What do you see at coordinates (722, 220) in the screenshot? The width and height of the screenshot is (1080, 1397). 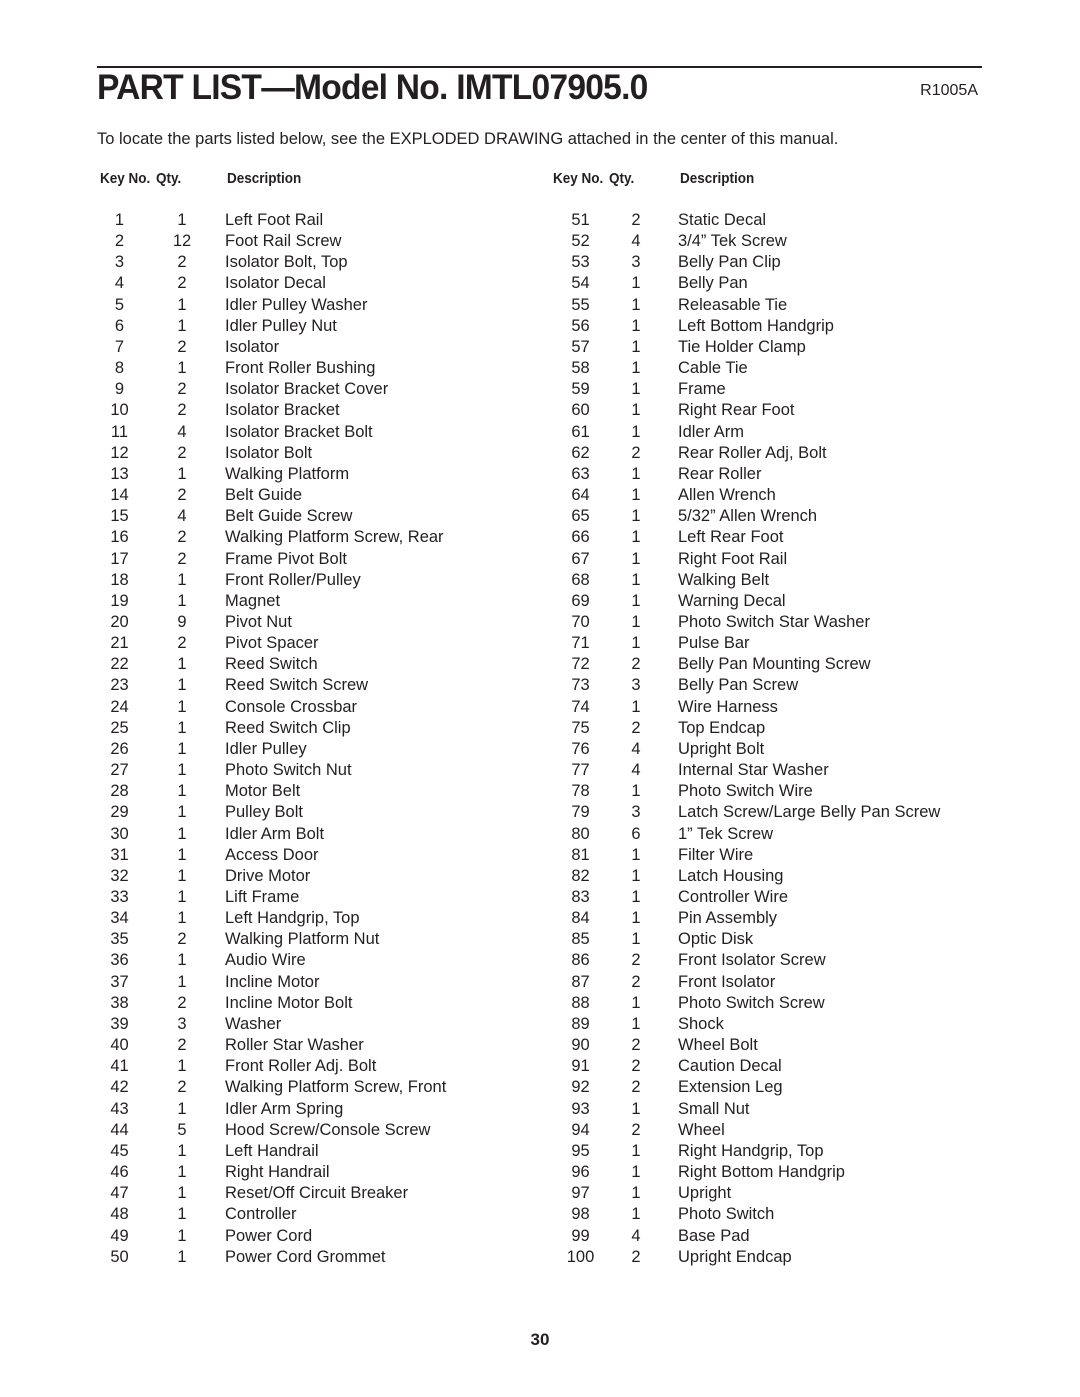 I see `part-description: Static Decal` at bounding box center [722, 220].